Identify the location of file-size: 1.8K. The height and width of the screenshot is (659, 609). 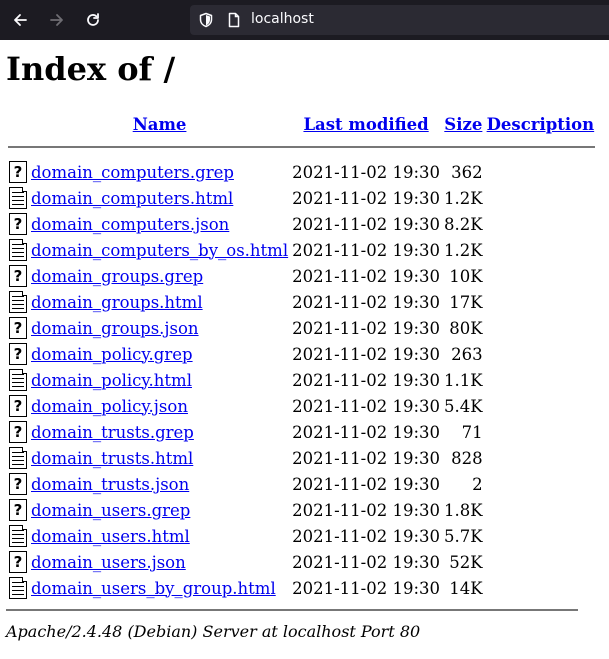
(463, 510).